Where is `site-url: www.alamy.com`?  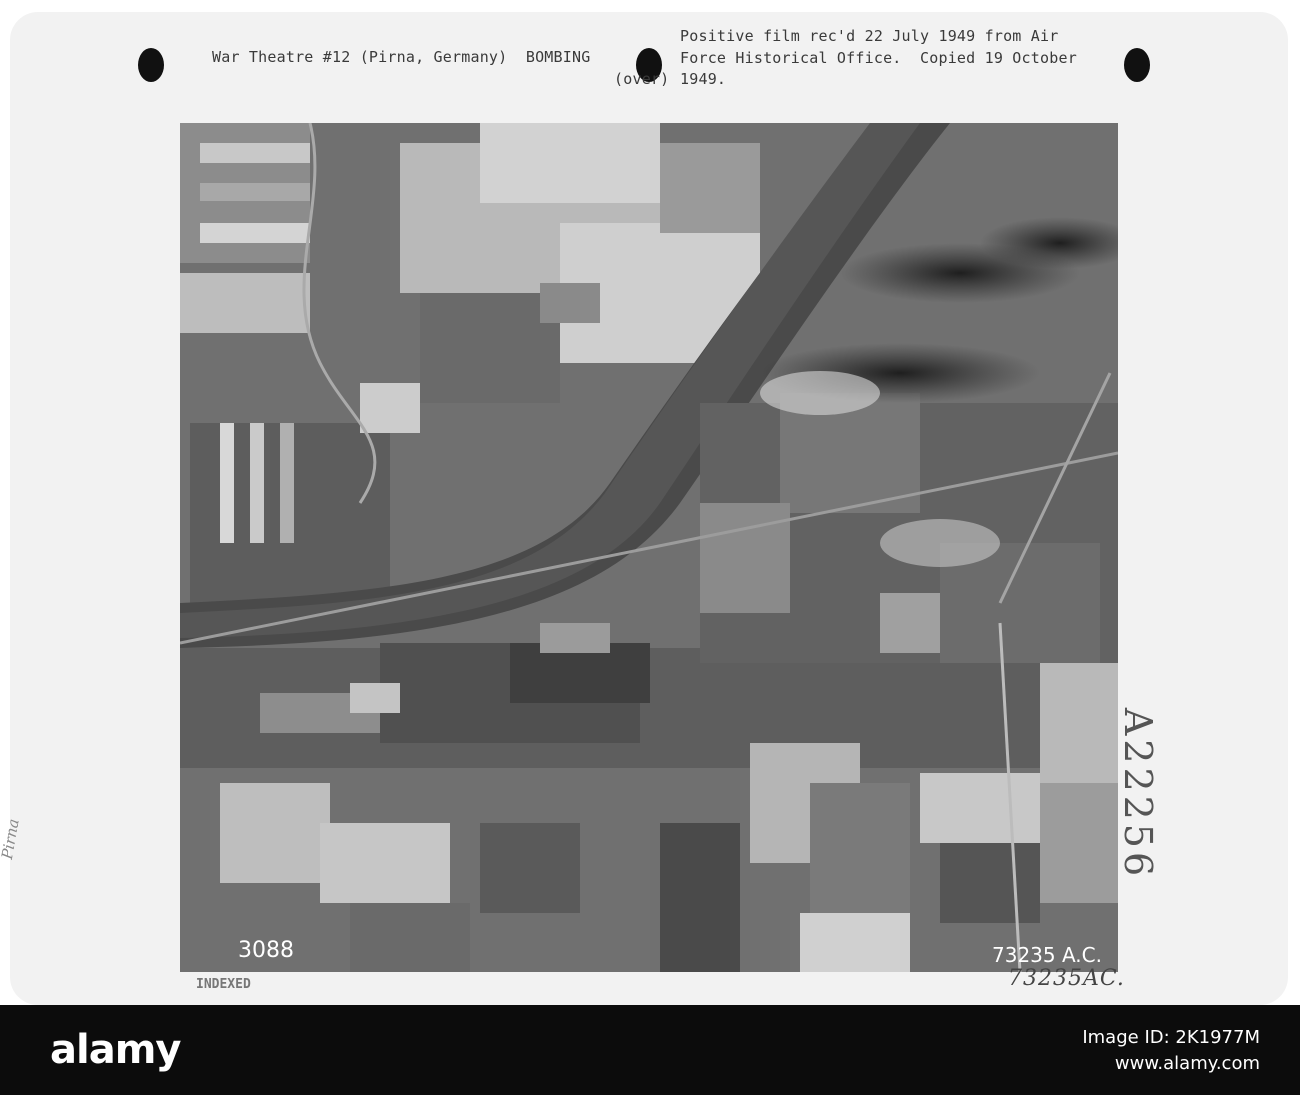
site-url: www.alamy.com is located at coordinates (1187, 1063).